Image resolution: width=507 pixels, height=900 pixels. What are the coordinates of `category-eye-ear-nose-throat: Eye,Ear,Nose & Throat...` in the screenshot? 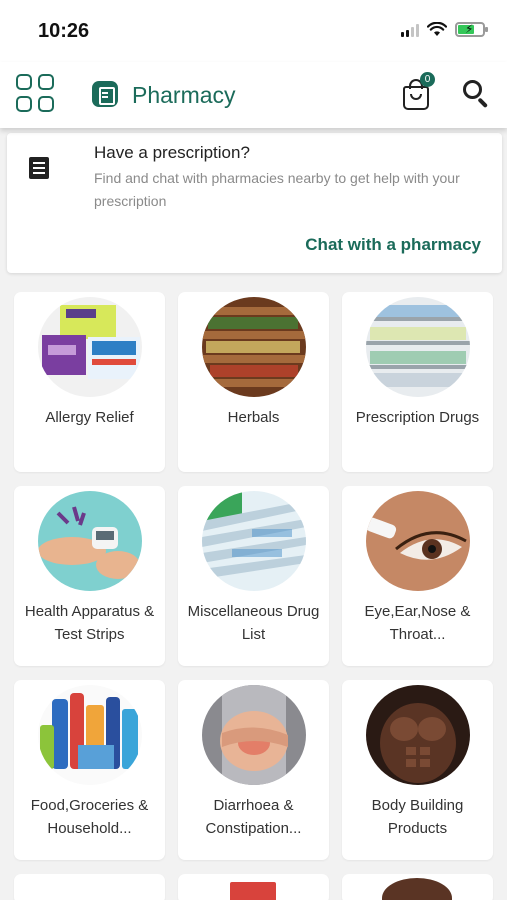 It's located at (417, 576).